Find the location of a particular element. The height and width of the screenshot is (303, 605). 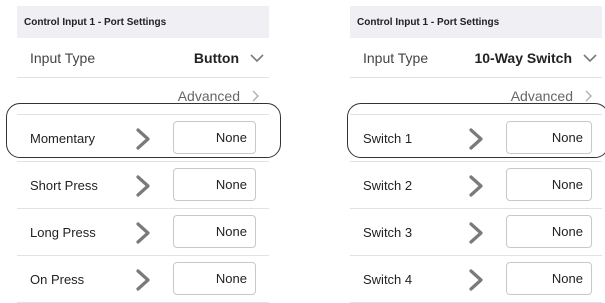

input-type-value: Button is located at coordinates (216, 57).